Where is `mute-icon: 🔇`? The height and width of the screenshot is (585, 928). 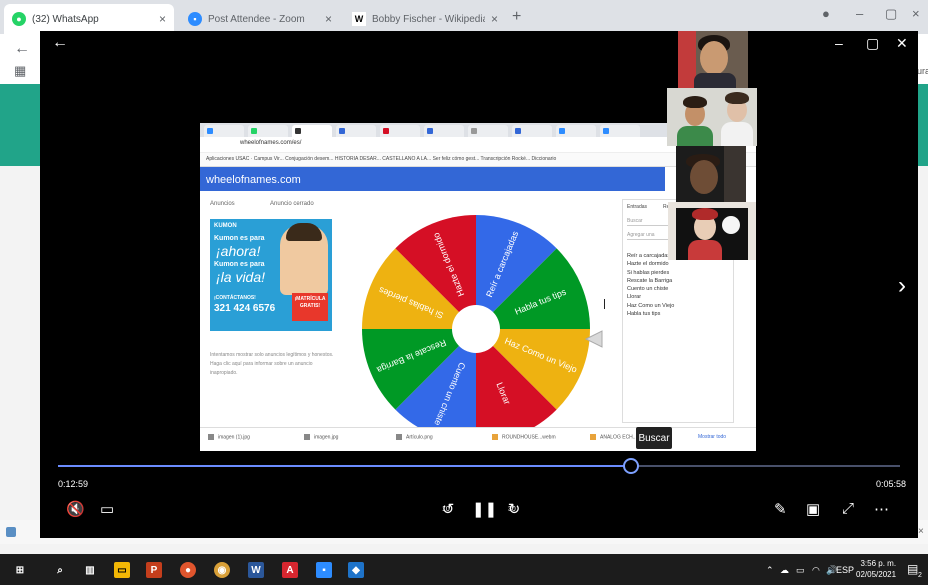 mute-icon: 🔇 is located at coordinates (75, 509).